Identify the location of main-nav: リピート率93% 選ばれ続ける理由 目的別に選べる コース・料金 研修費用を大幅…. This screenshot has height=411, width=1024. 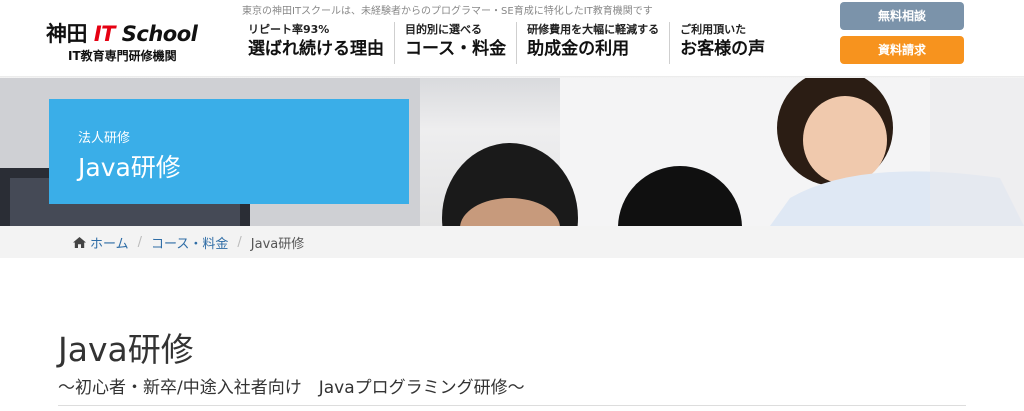
(506, 43).